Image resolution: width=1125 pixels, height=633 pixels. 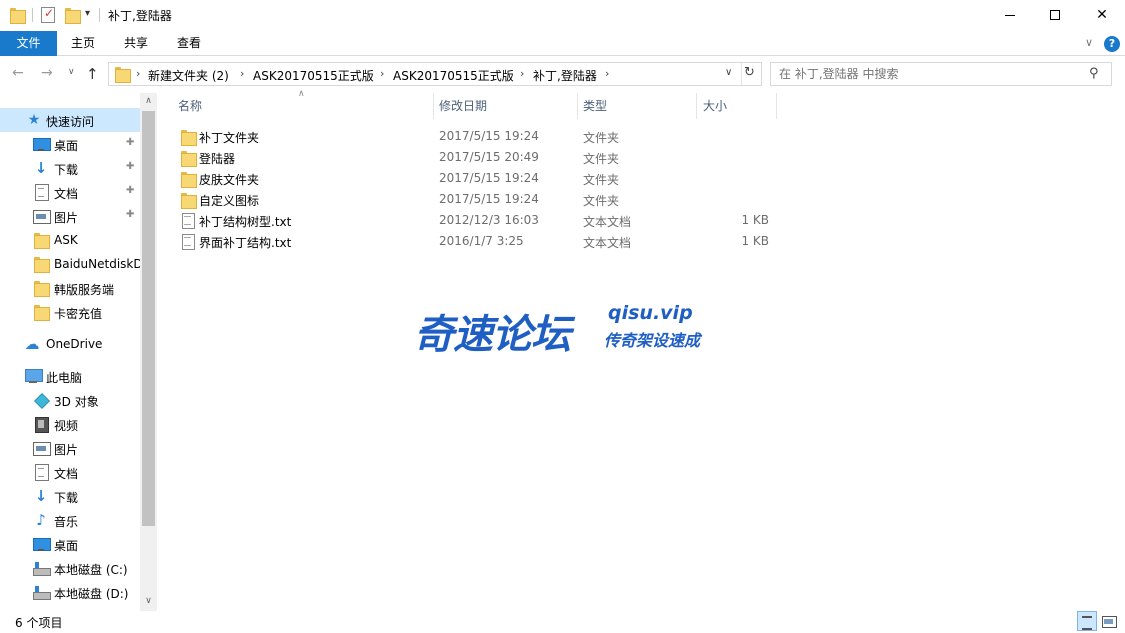 I want to click on minimize-button, so click(x=1010, y=15).